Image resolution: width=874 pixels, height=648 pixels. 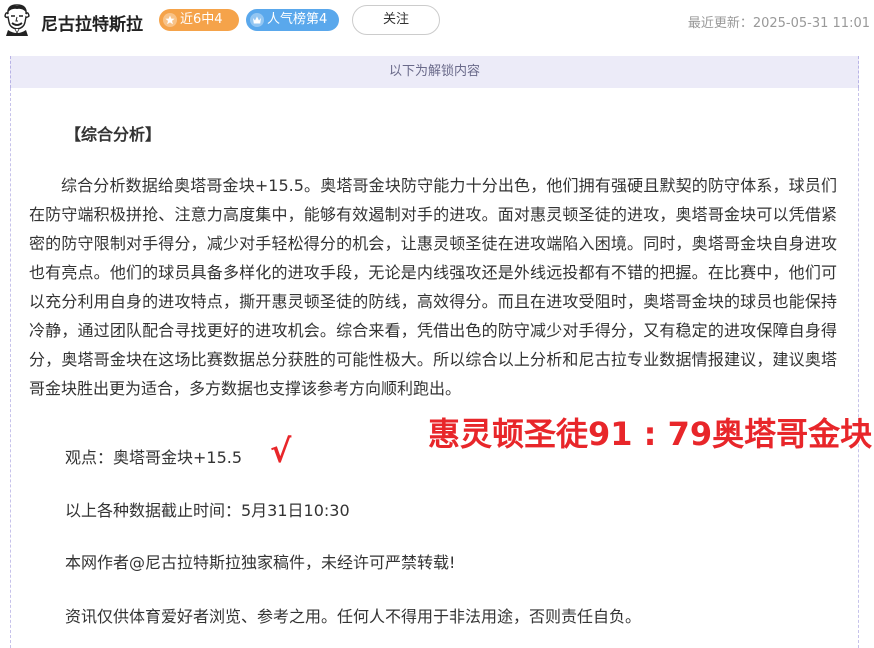 I want to click on streak-badge-label: 近6中4, so click(x=201, y=19).